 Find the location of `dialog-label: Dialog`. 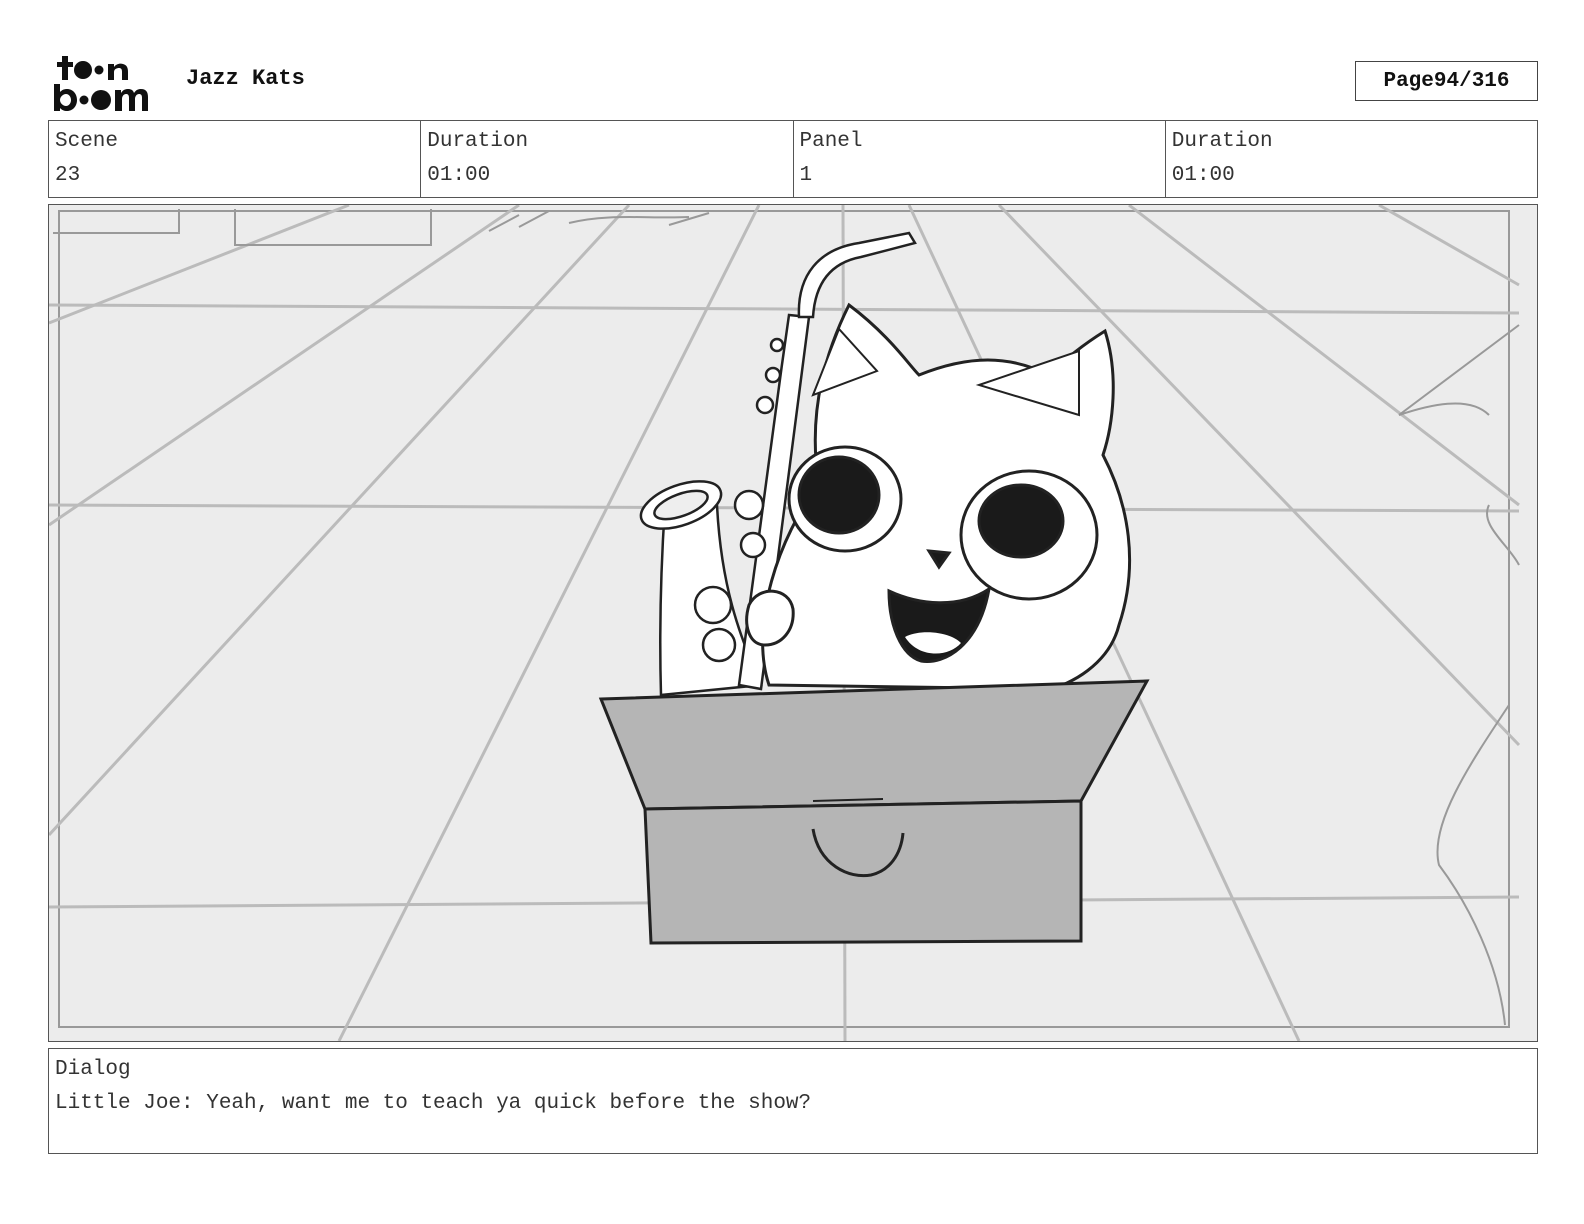

dialog-label: Dialog is located at coordinates (93, 1069).